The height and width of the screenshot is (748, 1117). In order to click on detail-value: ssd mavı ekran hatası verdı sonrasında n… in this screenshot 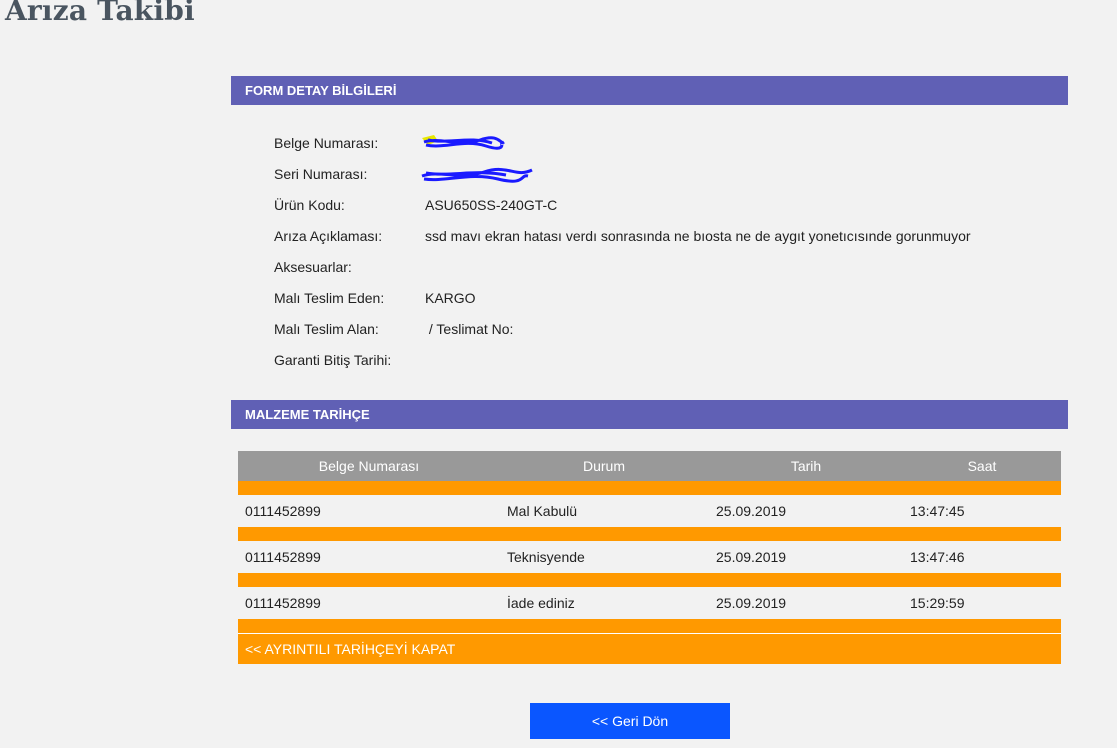, I will do `click(698, 236)`.